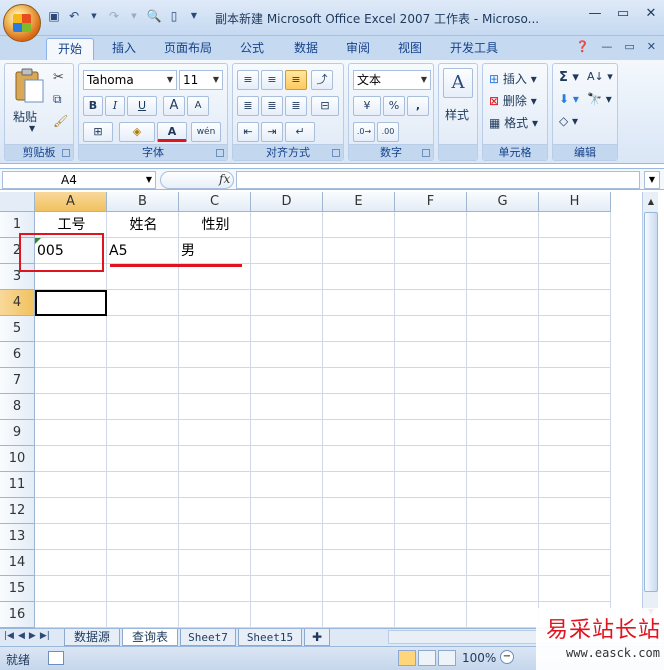  Describe the element at coordinates (575, 433) in the screenshot. I see `cell-h9` at that location.